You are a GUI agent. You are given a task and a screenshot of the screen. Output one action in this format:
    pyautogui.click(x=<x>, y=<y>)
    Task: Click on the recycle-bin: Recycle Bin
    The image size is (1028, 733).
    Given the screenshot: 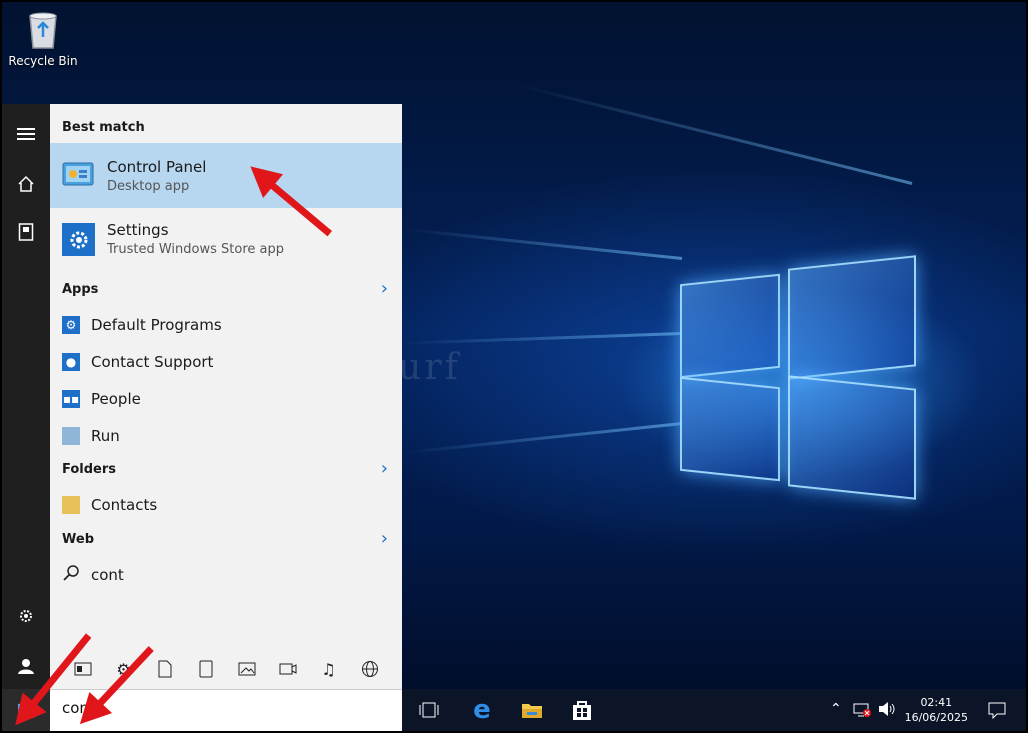 What is the action you would take?
    pyautogui.click(x=43, y=39)
    